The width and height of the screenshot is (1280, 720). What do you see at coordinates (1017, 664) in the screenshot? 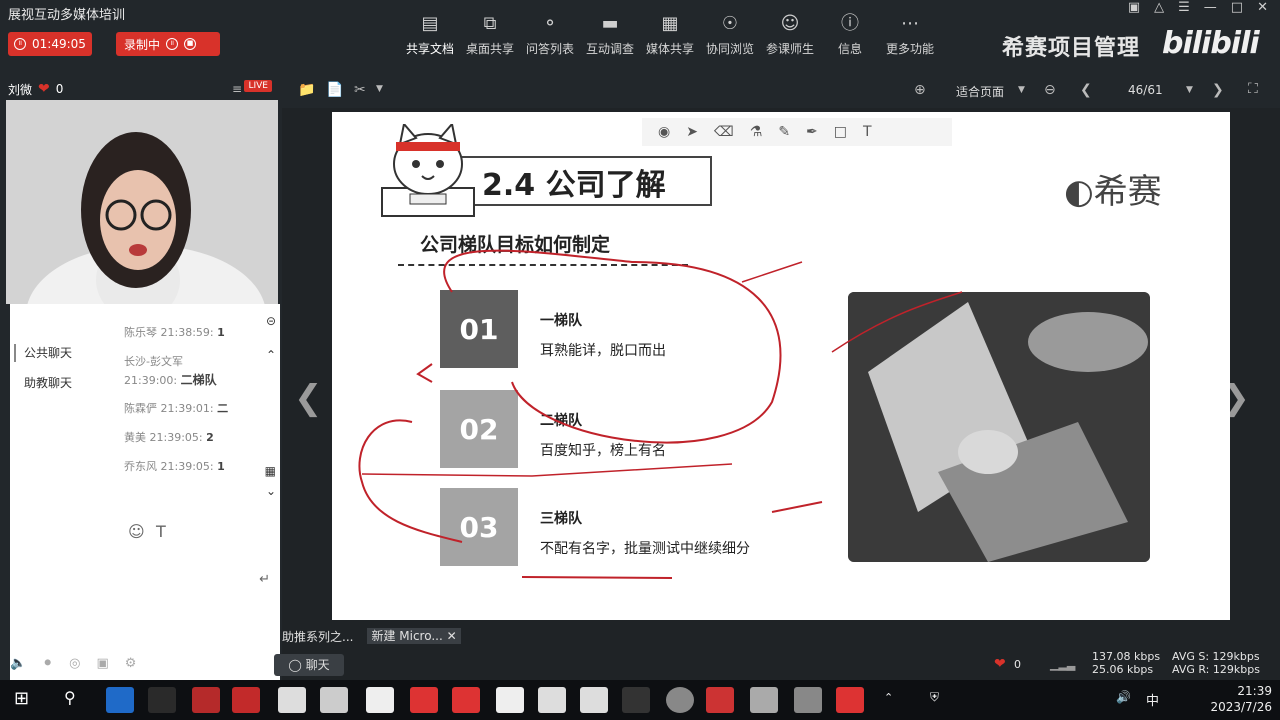
I see `status-likes: 0` at bounding box center [1017, 664].